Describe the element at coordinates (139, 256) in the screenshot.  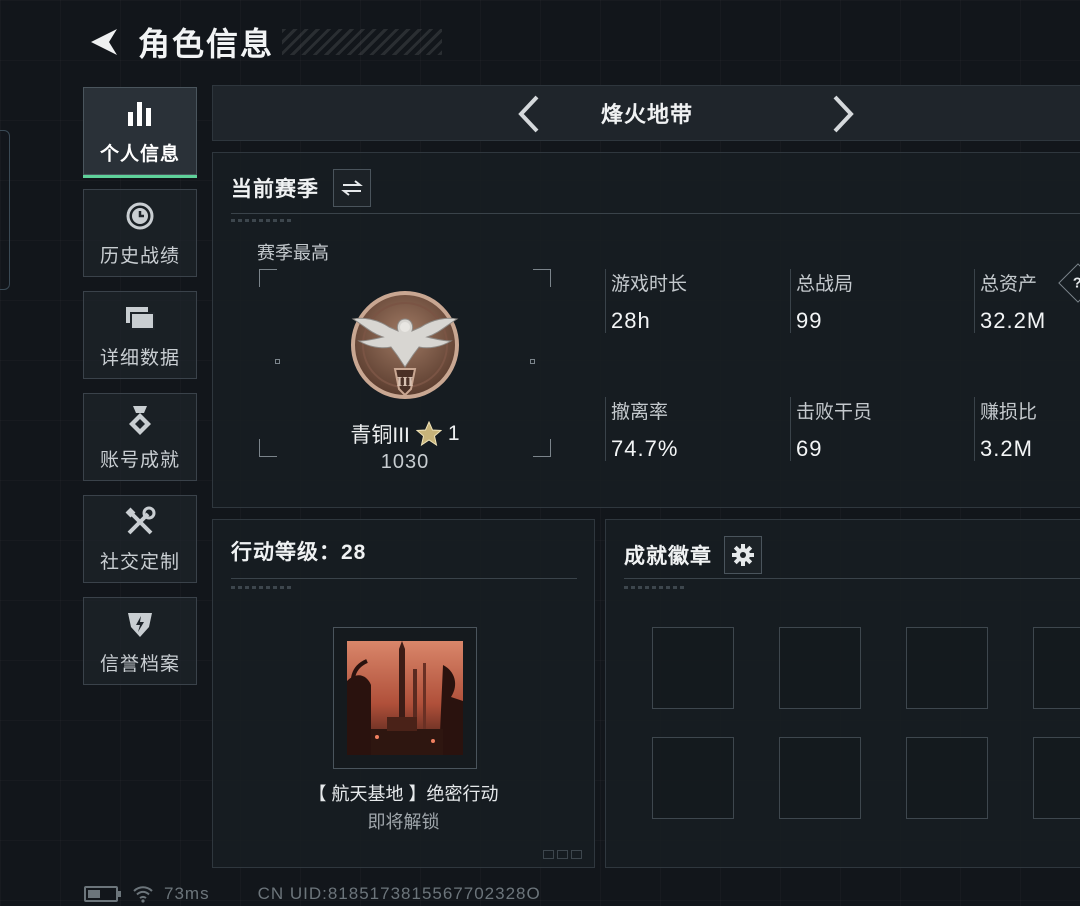
I see `sidebar-item-label: 历史战绩` at that location.